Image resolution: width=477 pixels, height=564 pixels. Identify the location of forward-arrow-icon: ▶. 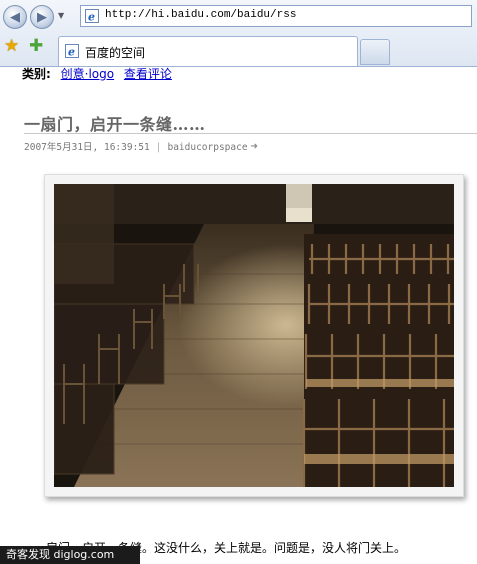
(42, 17).